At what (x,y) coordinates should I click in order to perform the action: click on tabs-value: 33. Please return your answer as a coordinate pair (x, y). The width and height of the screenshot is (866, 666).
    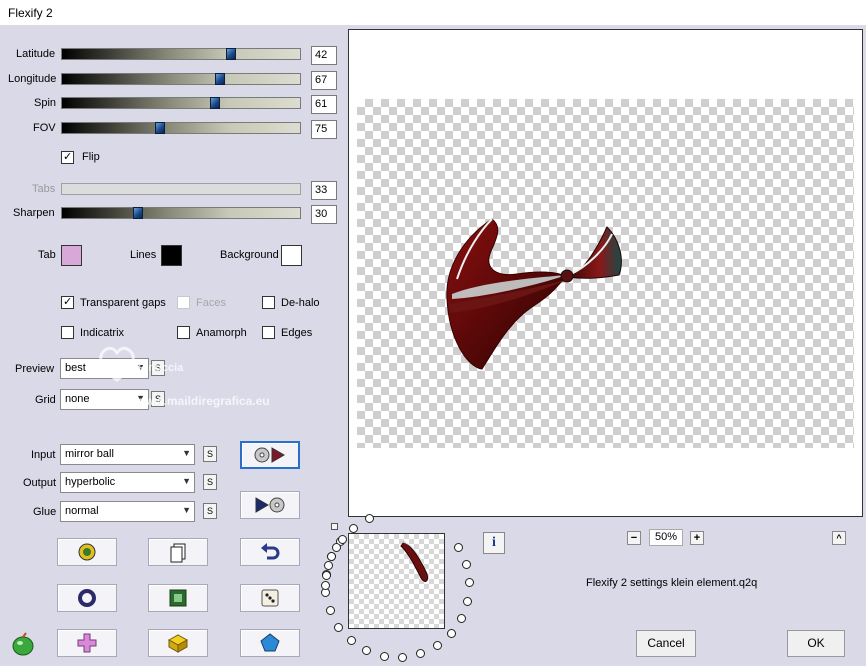
    Looking at the image, I should click on (324, 190).